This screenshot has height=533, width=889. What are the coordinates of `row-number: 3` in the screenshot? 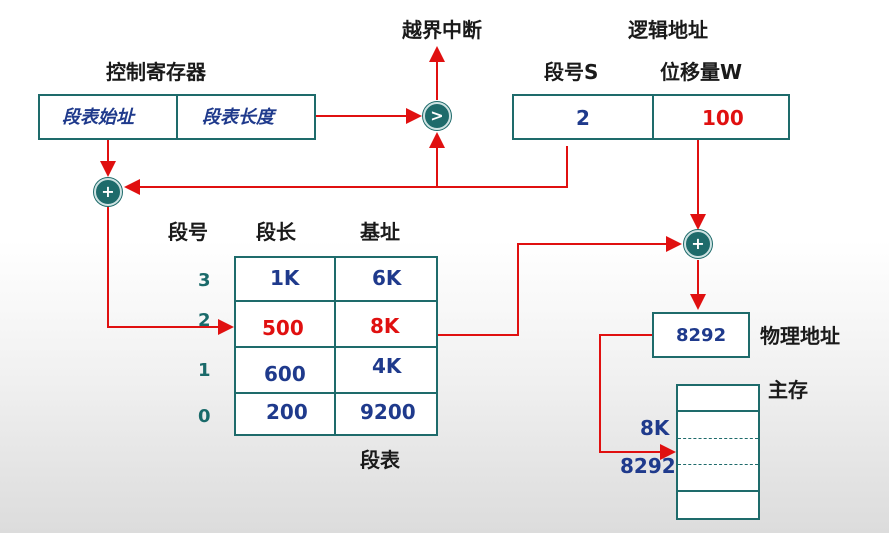 It's located at (204, 280).